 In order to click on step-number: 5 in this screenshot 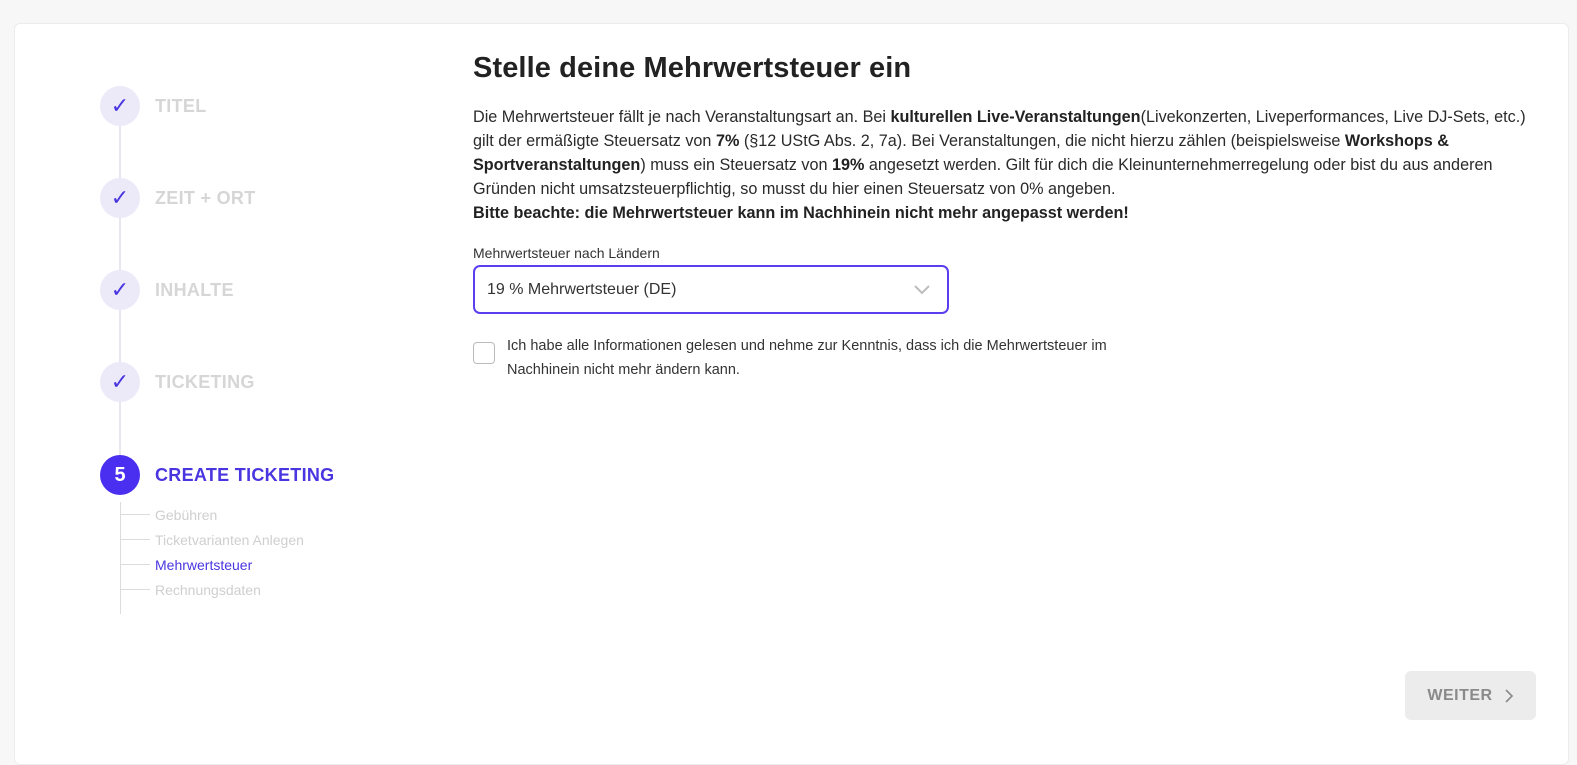, I will do `click(120, 475)`.